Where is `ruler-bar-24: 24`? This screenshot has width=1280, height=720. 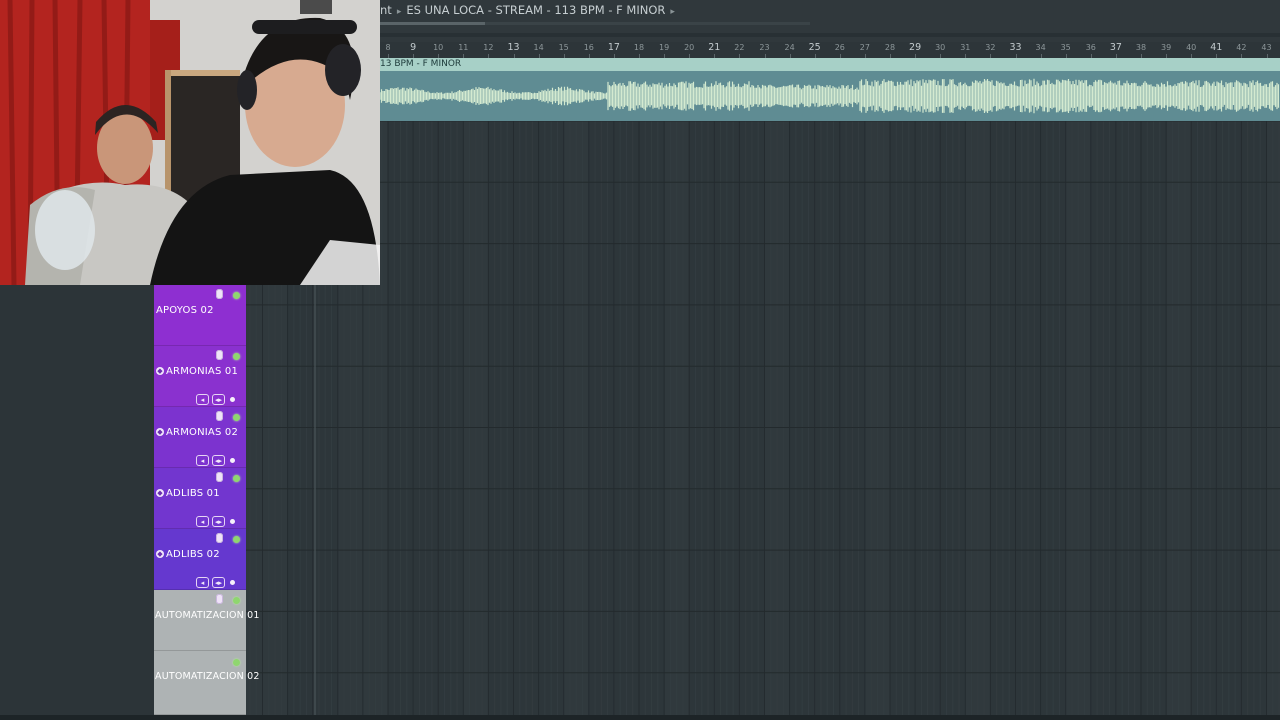 ruler-bar-24: 24 is located at coordinates (790, 47).